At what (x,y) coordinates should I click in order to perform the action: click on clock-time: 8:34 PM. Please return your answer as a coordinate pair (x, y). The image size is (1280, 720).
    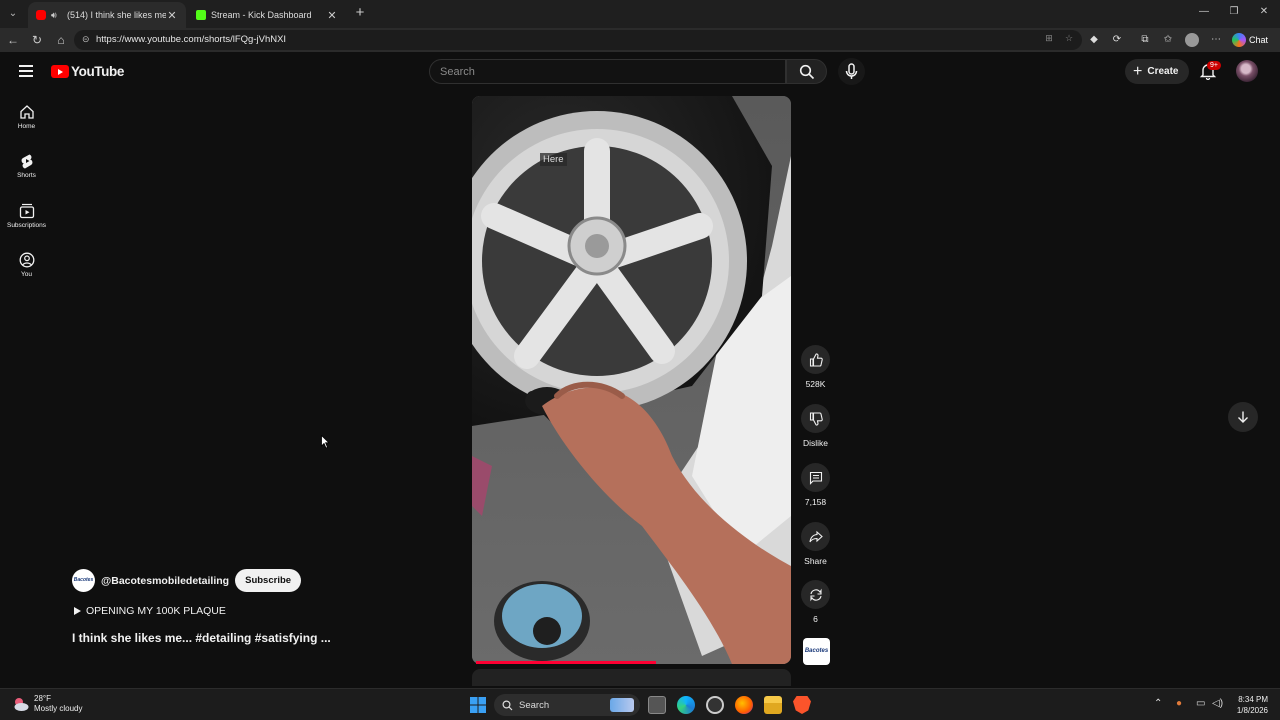
    Looking at the image, I should click on (1253, 699).